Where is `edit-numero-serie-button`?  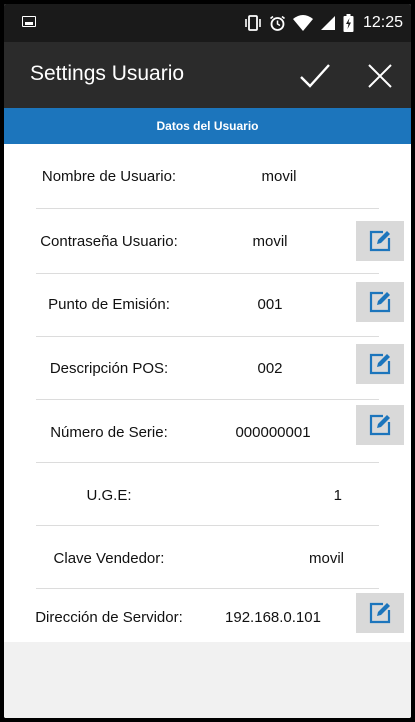
edit-numero-serie-button is located at coordinates (380, 425).